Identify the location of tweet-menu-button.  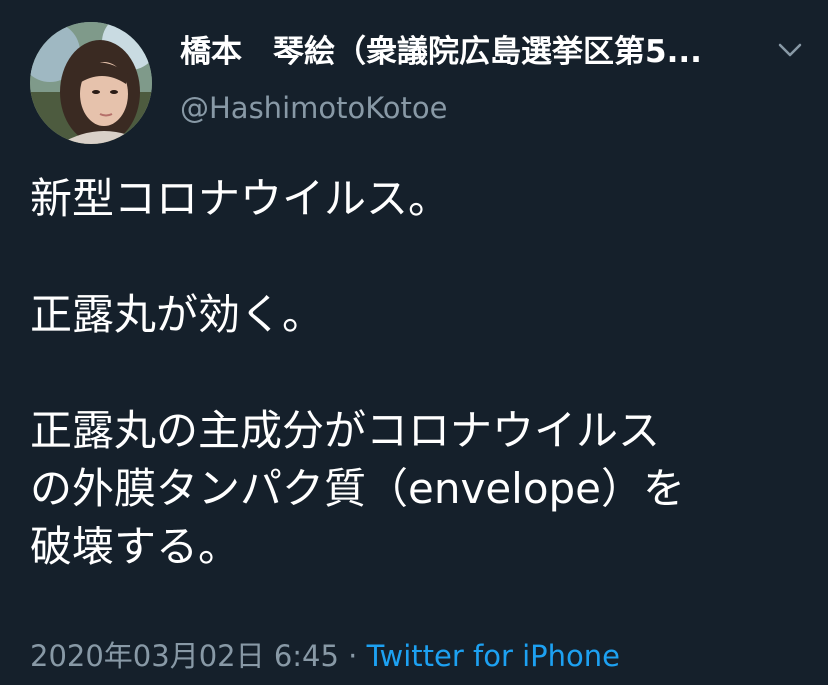
(790, 50).